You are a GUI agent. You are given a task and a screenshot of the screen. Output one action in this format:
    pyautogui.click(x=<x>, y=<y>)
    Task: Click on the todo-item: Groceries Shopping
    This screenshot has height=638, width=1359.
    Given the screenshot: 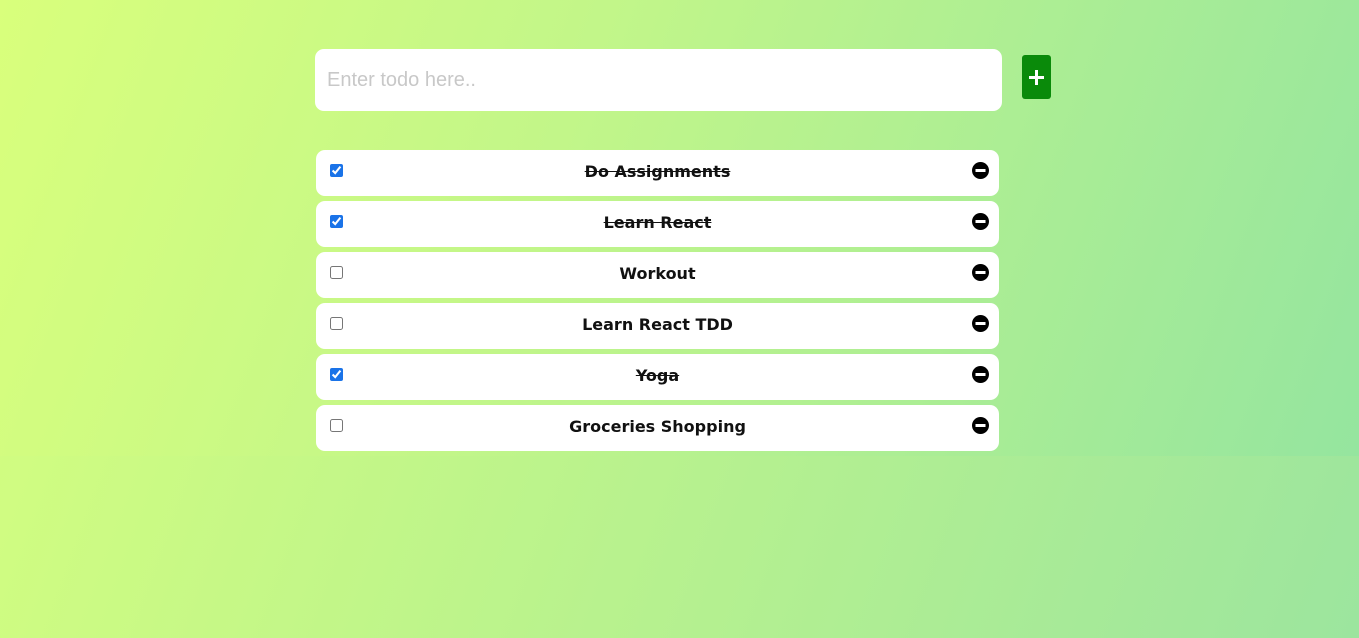 What is the action you would take?
    pyautogui.click(x=657, y=428)
    